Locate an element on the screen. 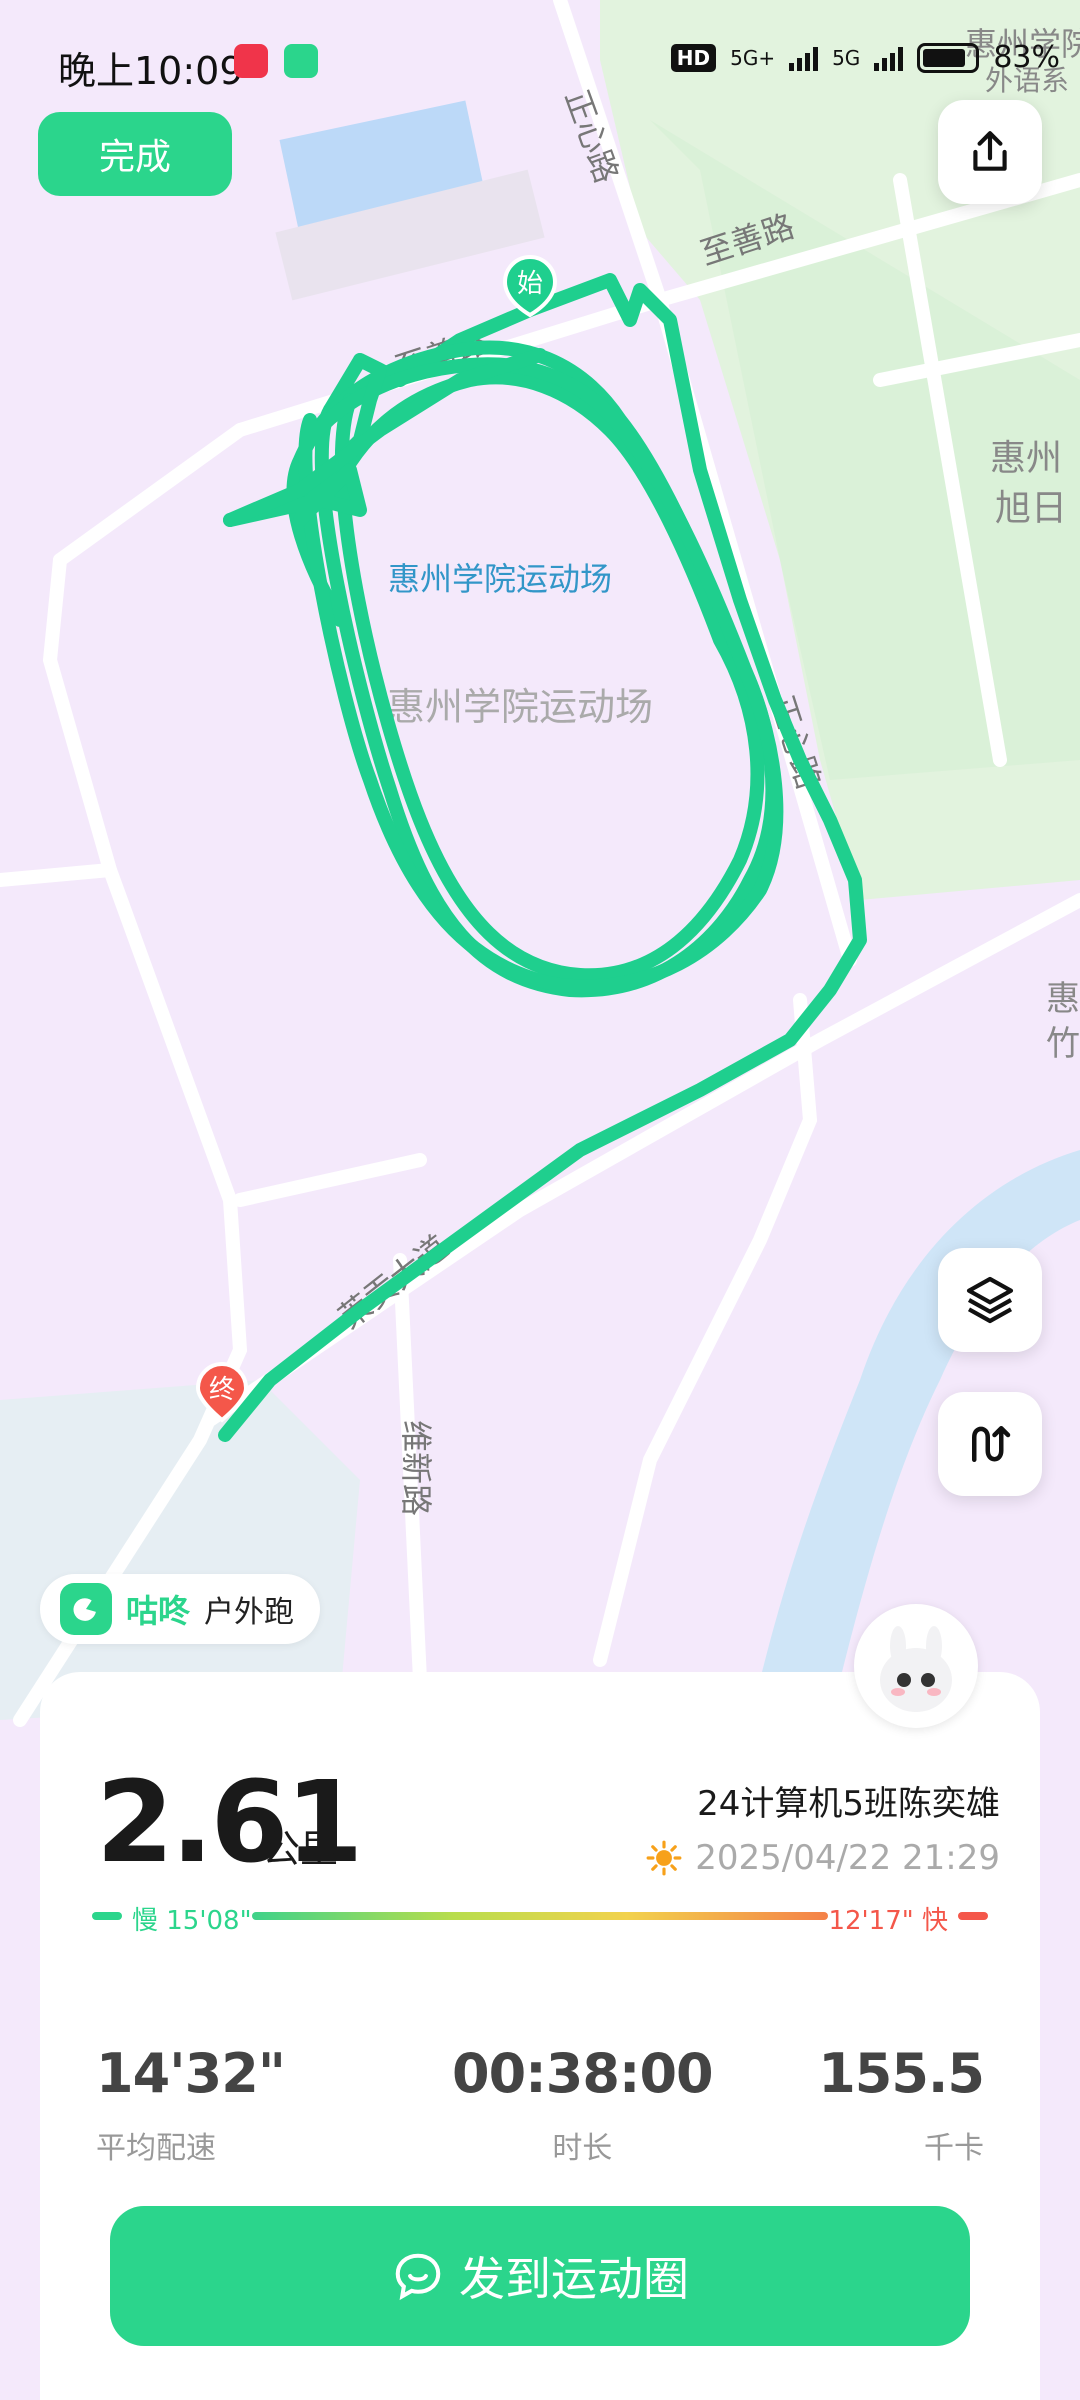 The height and width of the screenshot is (2400, 1080). stat-value: 155.5 is located at coordinates (901, 2073).